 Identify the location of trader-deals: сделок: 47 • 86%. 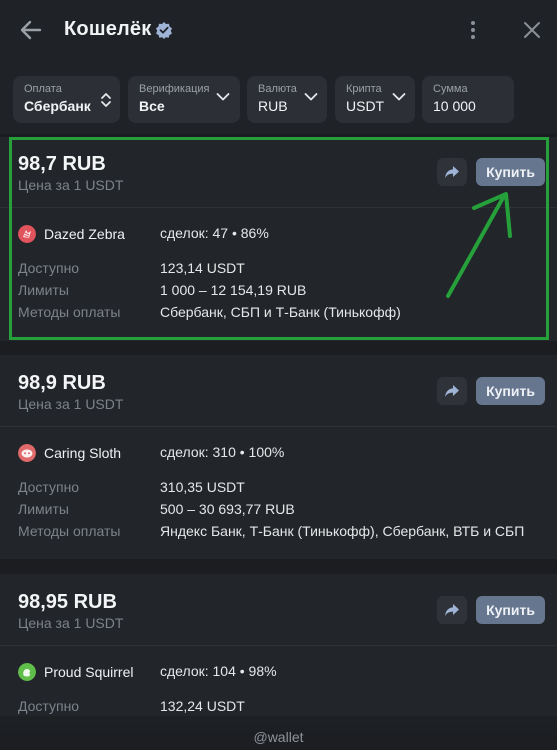
(214, 233).